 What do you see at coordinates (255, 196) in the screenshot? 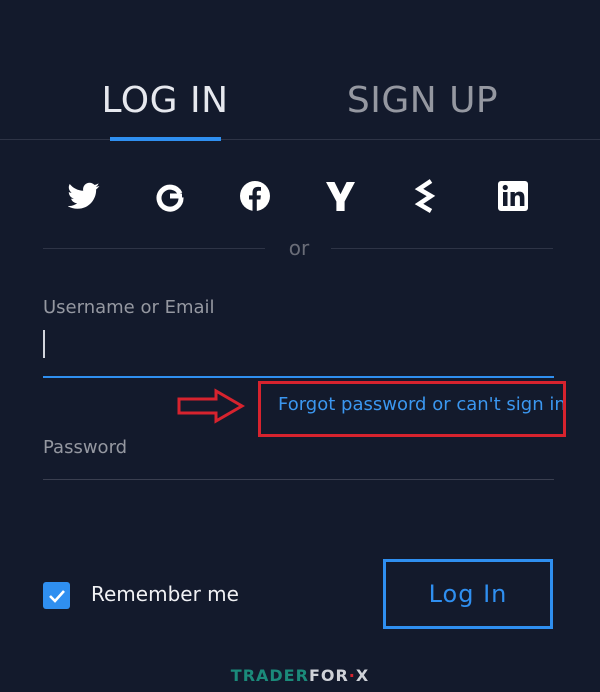
I see `facebook-icon` at bounding box center [255, 196].